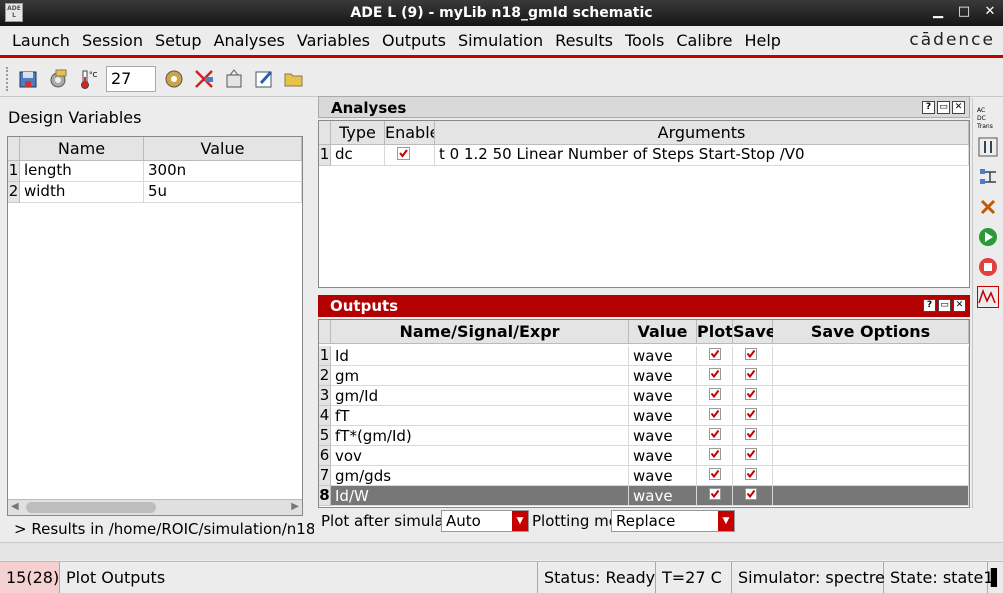 The width and height of the screenshot is (1003, 593). What do you see at coordinates (964, 11) in the screenshot?
I see `maximize-icon: □` at bounding box center [964, 11].